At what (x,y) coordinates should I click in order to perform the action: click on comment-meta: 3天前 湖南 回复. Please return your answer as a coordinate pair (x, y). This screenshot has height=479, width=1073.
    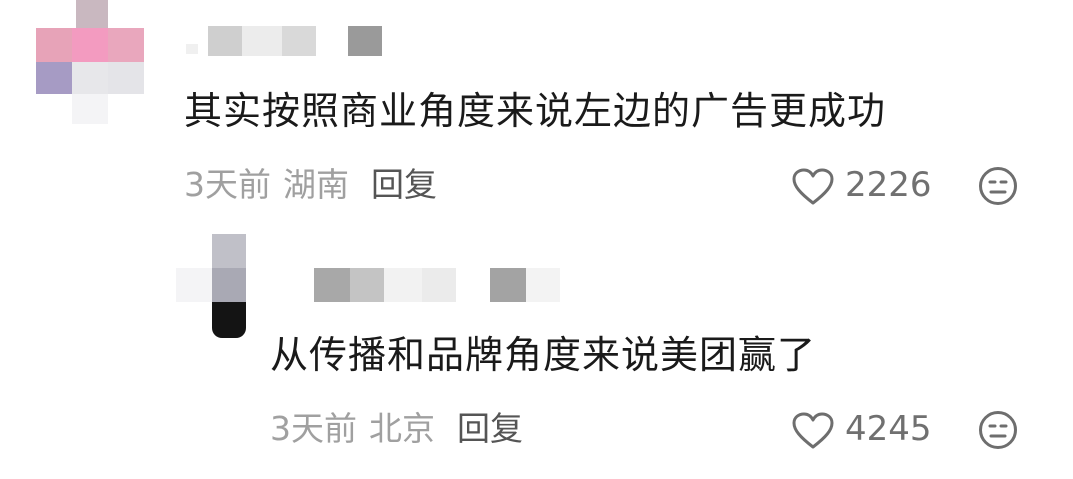
    Looking at the image, I should click on (310, 184).